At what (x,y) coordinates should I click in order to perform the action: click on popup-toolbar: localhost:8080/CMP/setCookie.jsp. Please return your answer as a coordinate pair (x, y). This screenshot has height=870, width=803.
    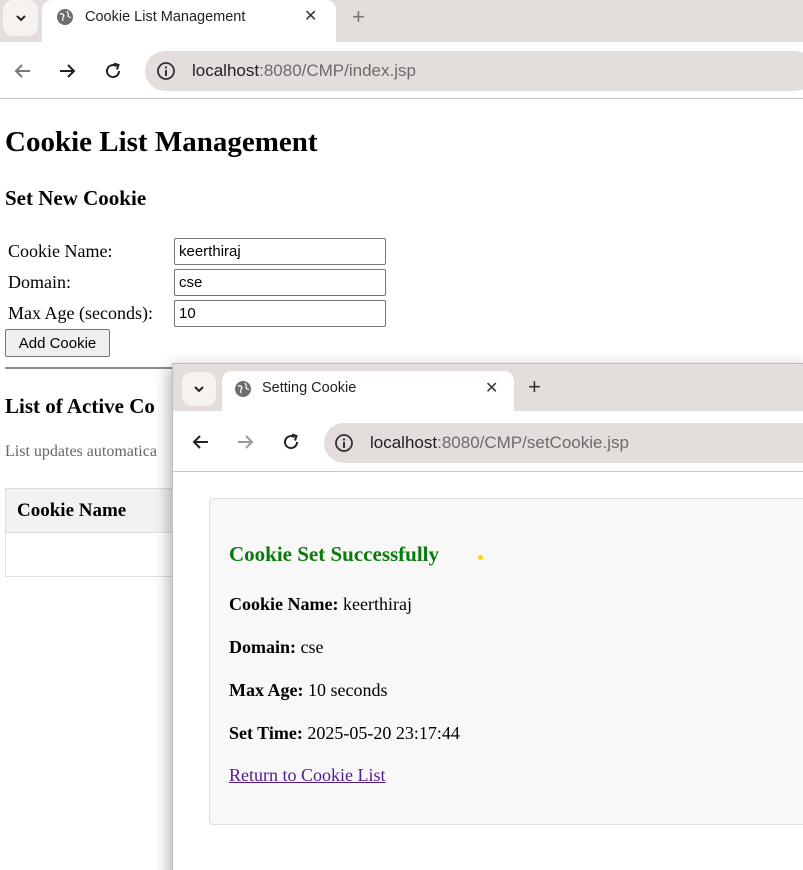
    Looking at the image, I should click on (488, 441).